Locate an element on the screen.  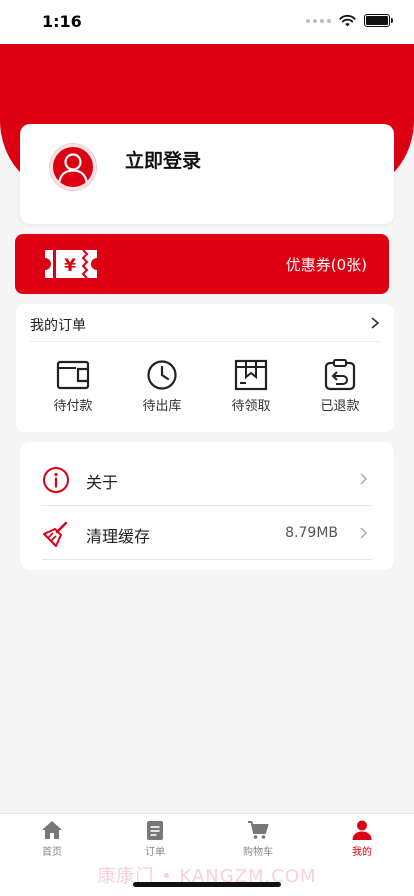
status-bar: 1:16 is located at coordinates (207, 22).